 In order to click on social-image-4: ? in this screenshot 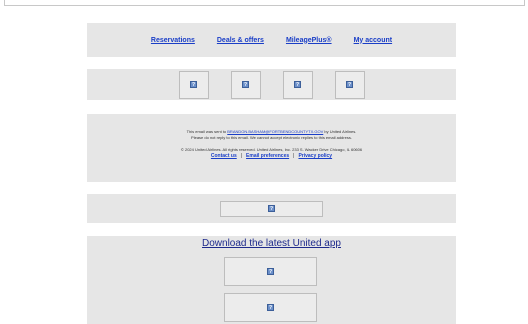, I will do `click(349, 84)`.